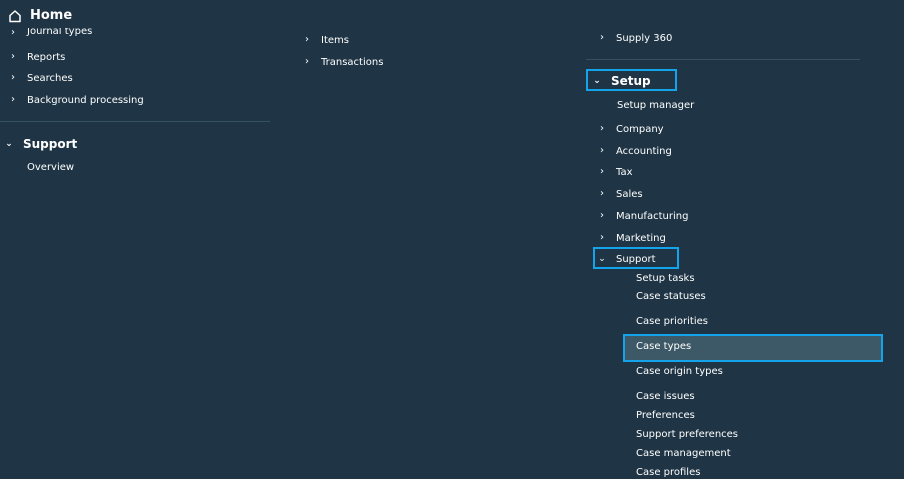 The image size is (904, 479). I want to click on menu-item-reports: › Reports, so click(36, 57).